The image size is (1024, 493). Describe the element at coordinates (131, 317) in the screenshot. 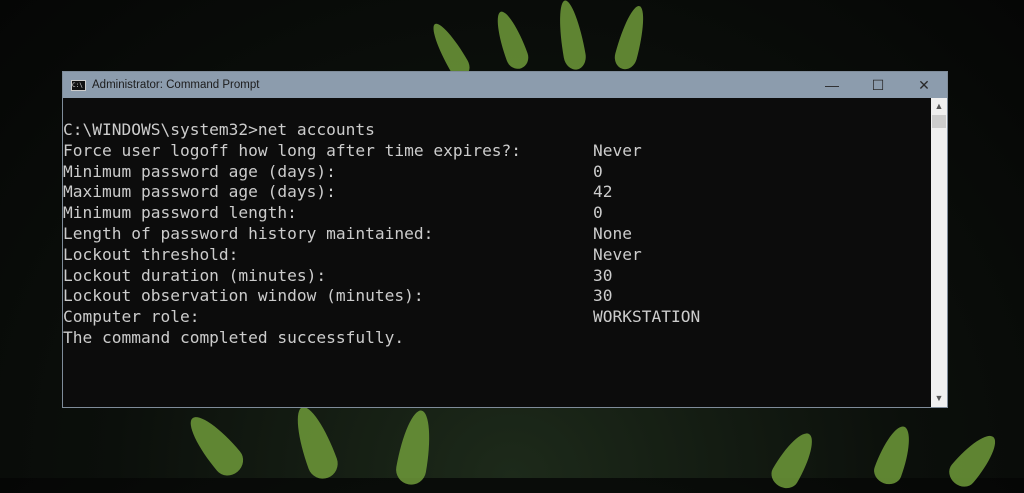

I see `setting-name: Computer role:` at that location.